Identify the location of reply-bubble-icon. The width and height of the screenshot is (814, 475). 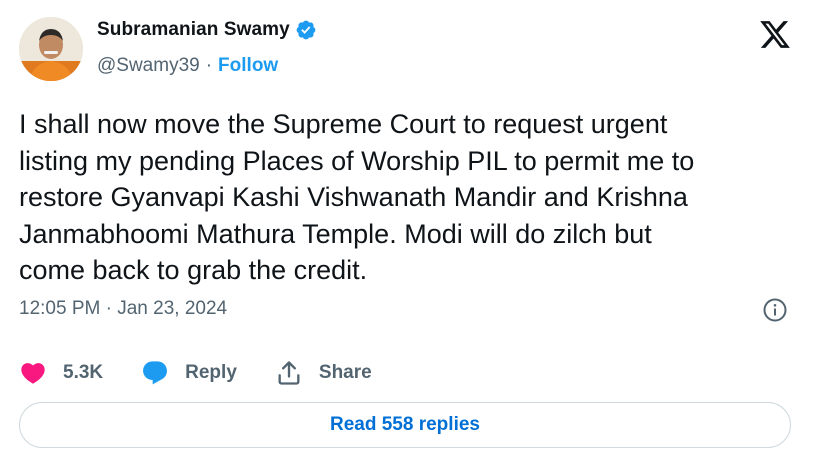
(155, 373).